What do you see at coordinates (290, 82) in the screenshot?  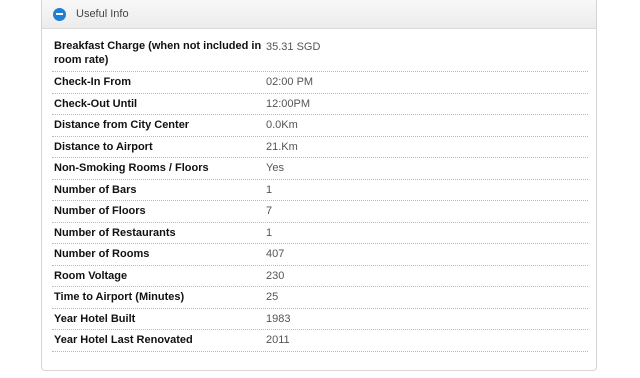 I see `row-value: 02:00 PM` at bounding box center [290, 82].